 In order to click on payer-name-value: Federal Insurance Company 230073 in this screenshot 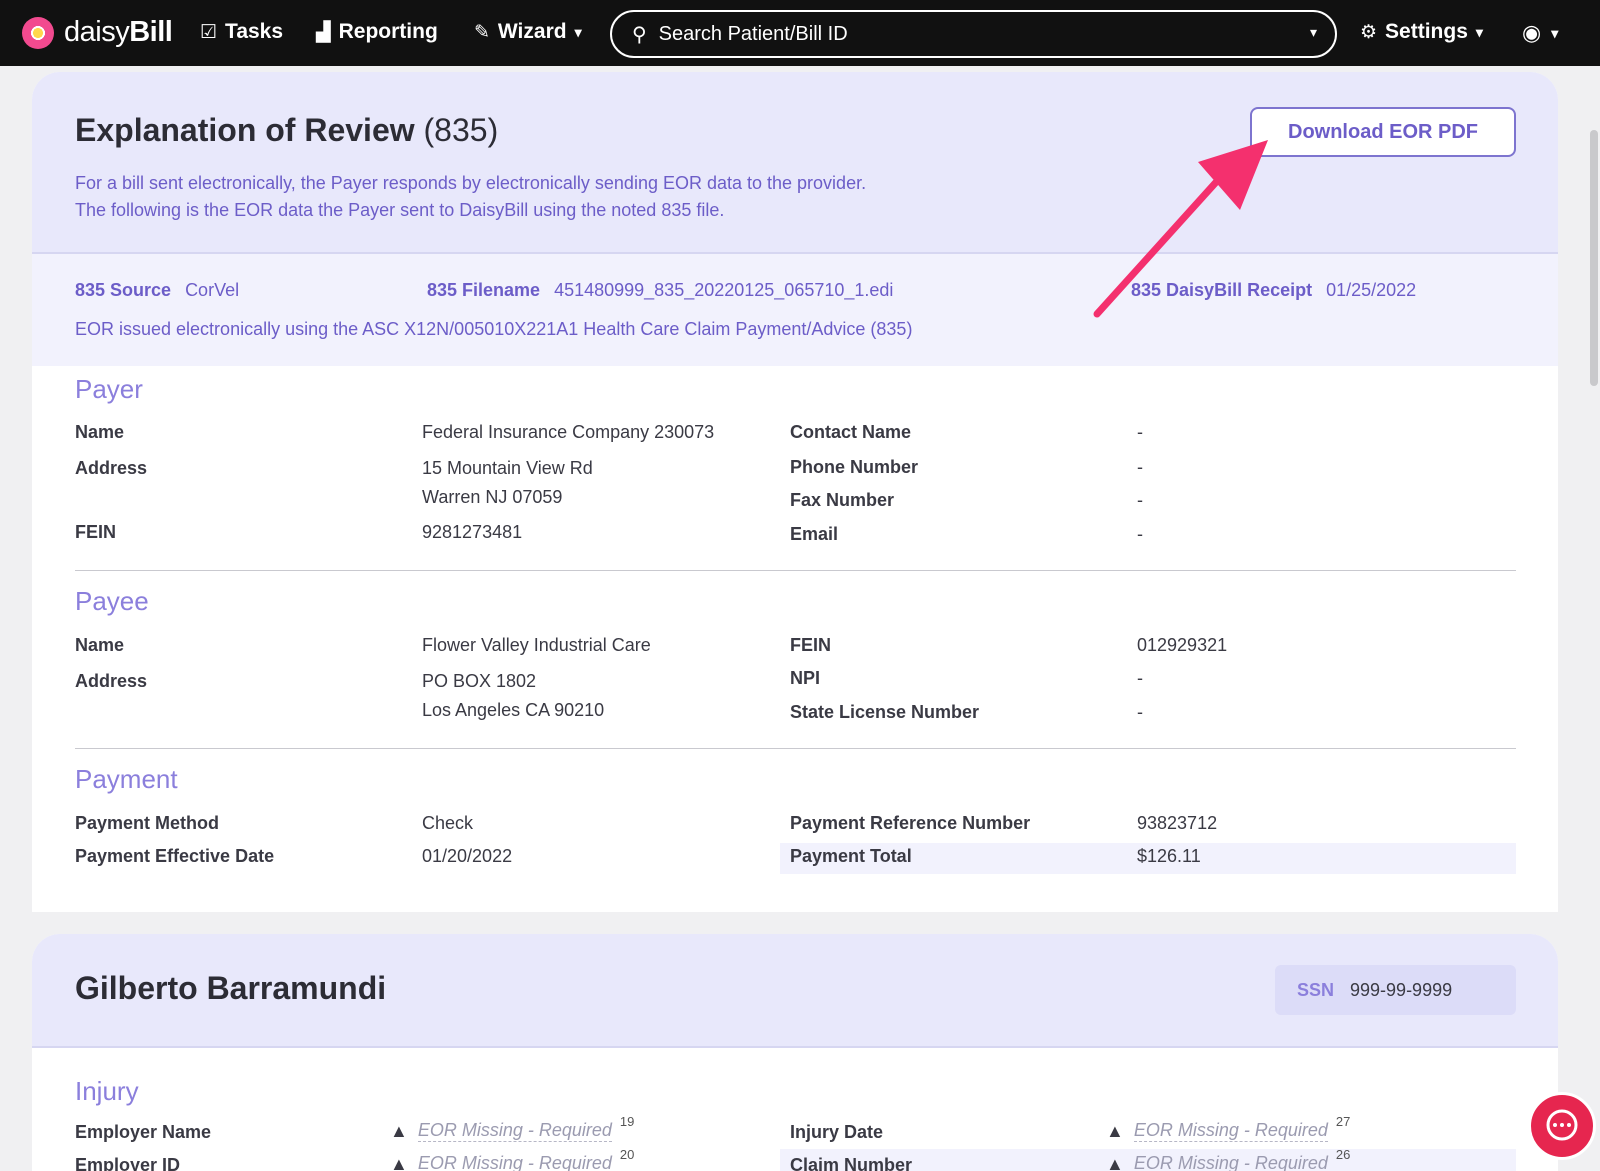, I will do `click(568, 432)`.